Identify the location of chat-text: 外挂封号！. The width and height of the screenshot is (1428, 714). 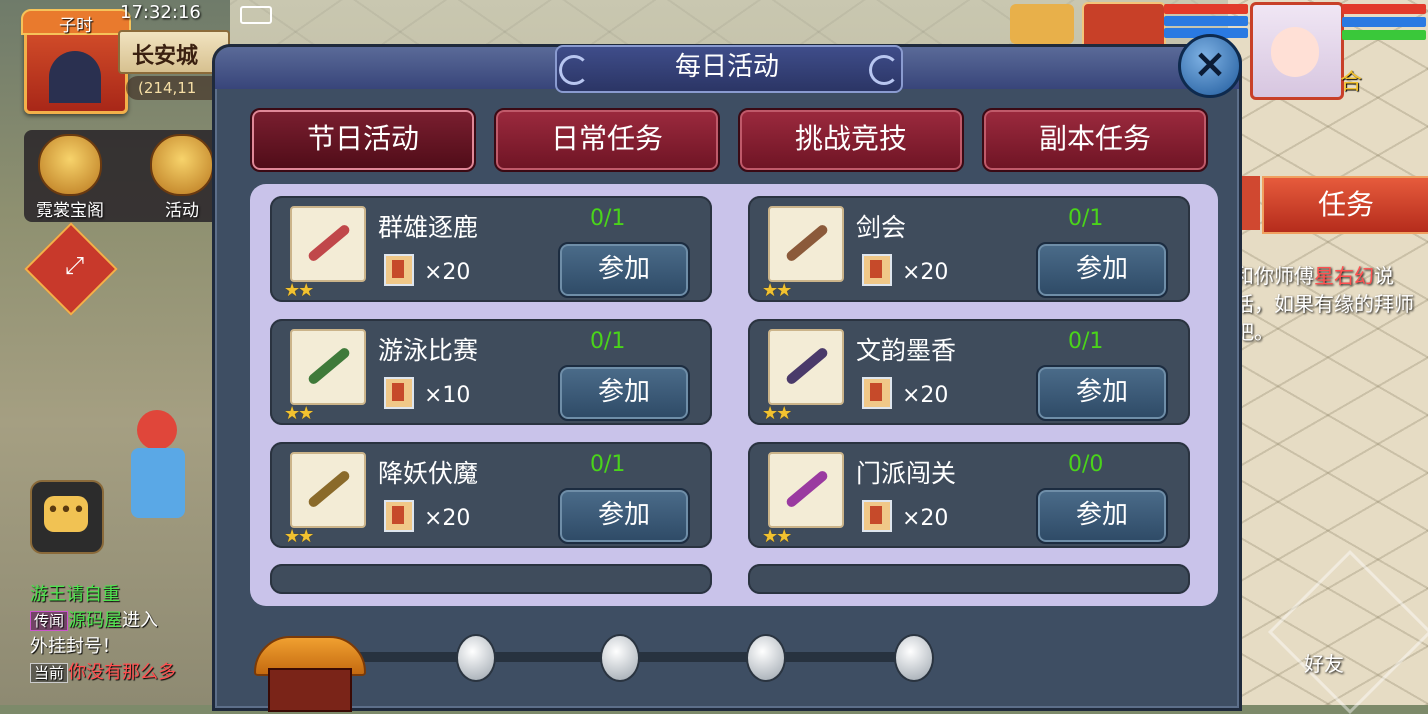
(75, 646).